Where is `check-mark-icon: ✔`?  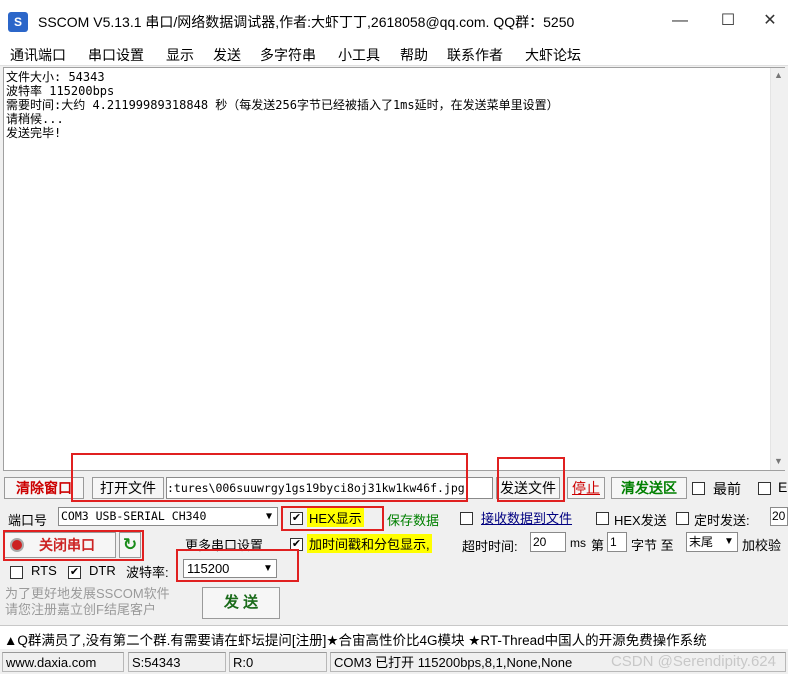 check-mark-icon: ✔ is located at coordinates (74, 572).